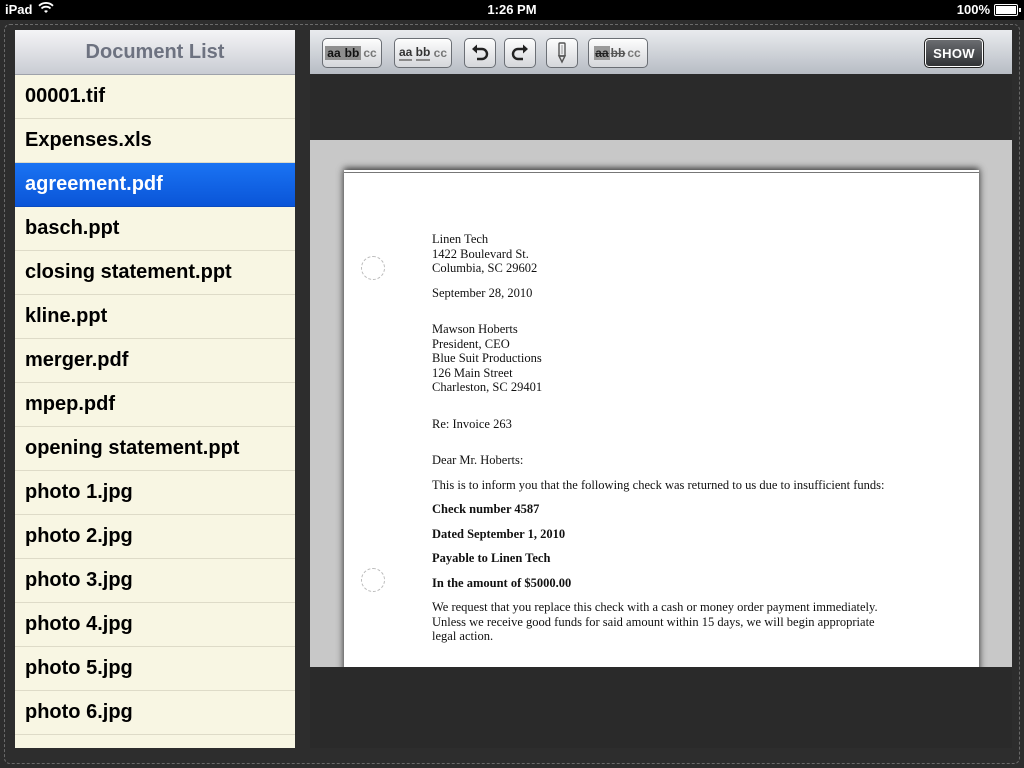  What do you see at coordinates (471, 343) in the screenshot?
I see `recipient-title: President, CEO` at bounding box center [471, 343].